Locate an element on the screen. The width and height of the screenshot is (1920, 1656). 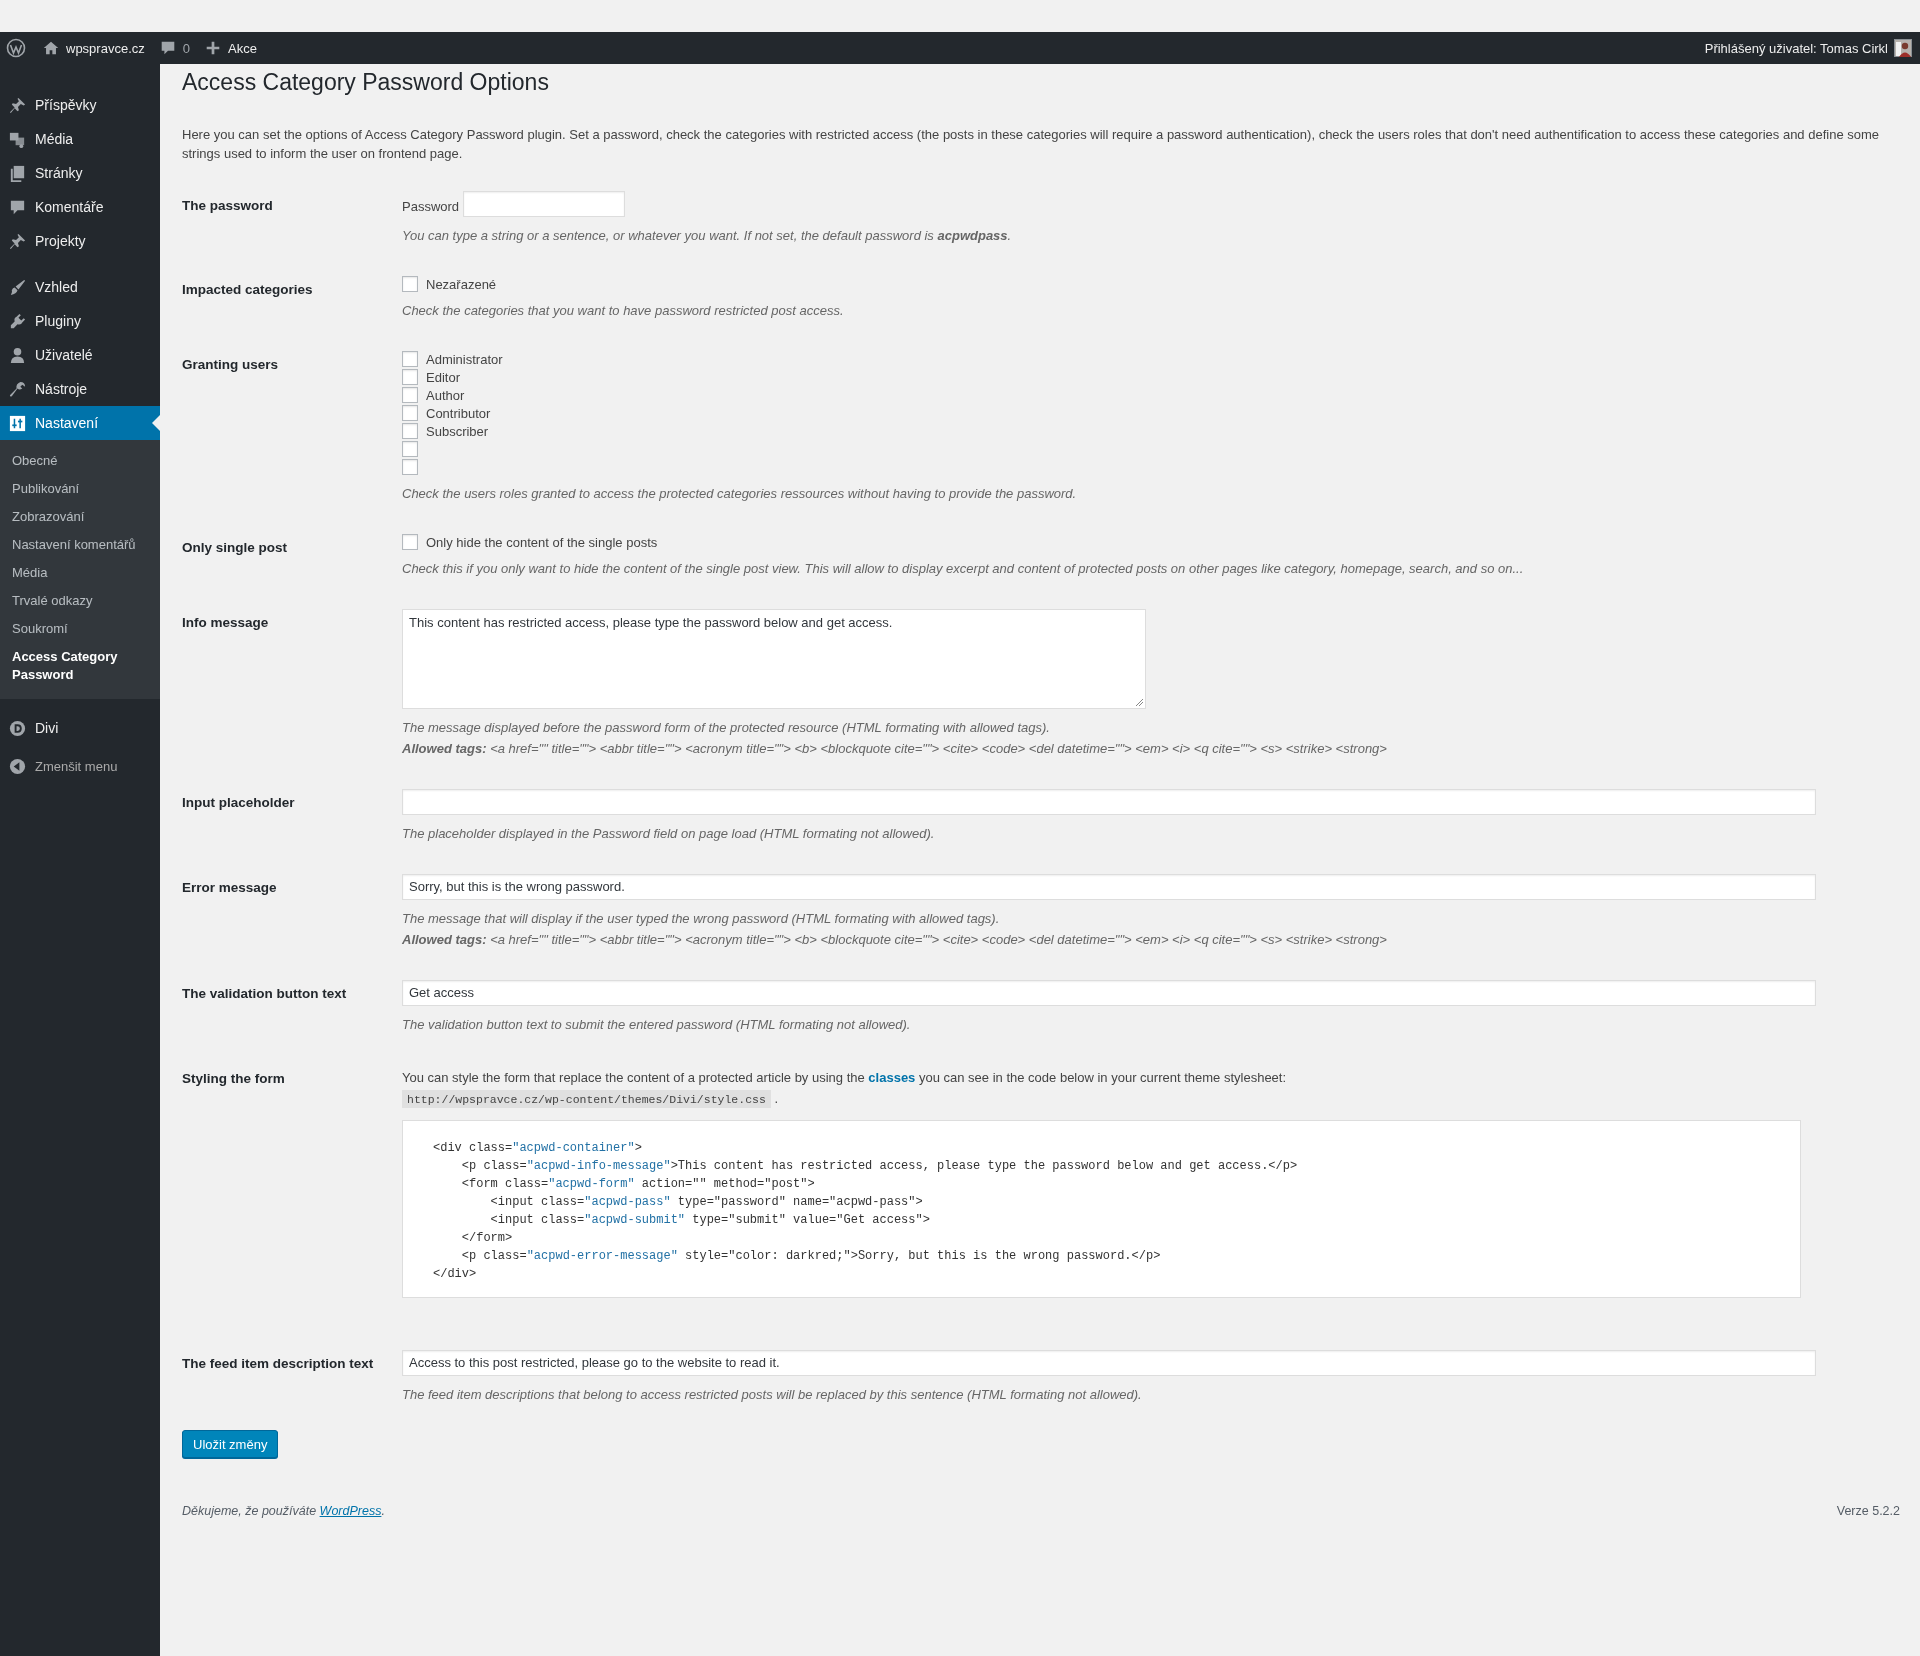
password-label: Password is located at coordinates (431, 205).